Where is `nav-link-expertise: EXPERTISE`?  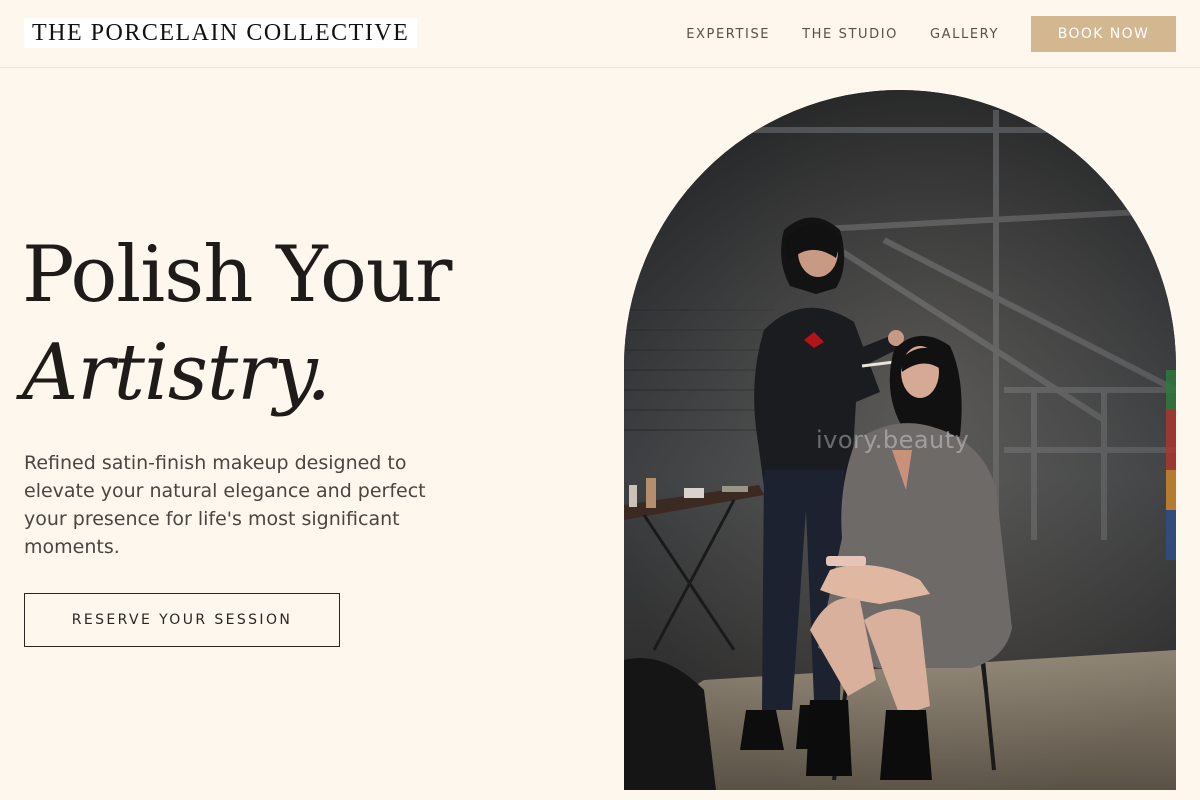 nav-link-expertise: EXPERTISE is located at coordinates (728, 34).